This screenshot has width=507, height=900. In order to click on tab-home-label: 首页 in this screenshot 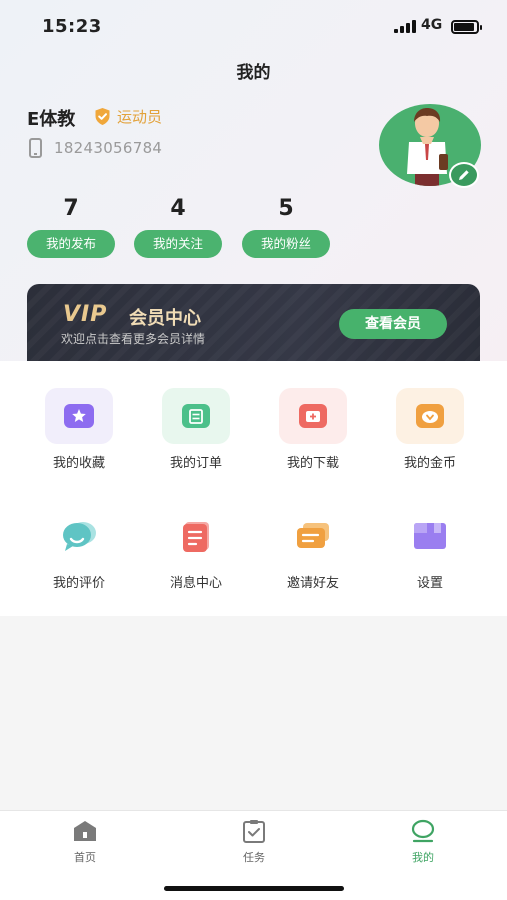, I will do `click(85, 857)`.